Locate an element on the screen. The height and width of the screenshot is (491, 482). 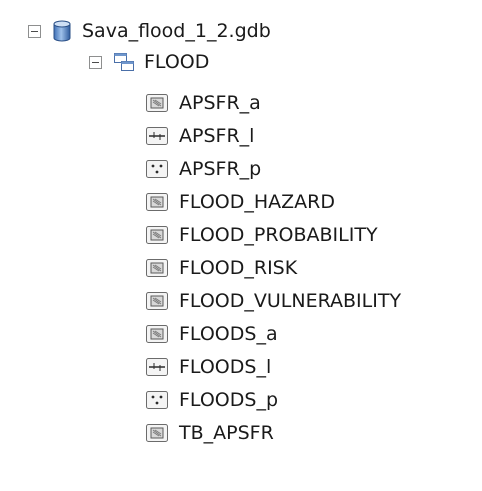
feature-class-item: APSFR_a is located at coordinates (203, 103).